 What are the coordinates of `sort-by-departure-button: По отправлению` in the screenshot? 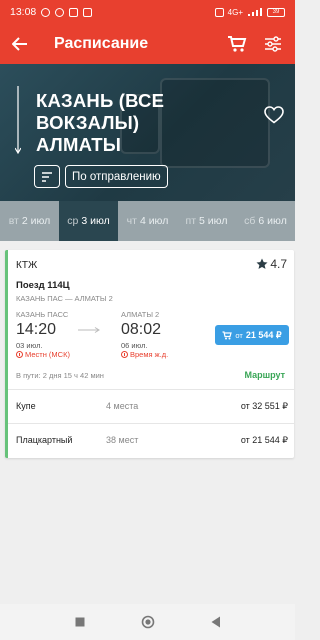 It's located at (116, 176).